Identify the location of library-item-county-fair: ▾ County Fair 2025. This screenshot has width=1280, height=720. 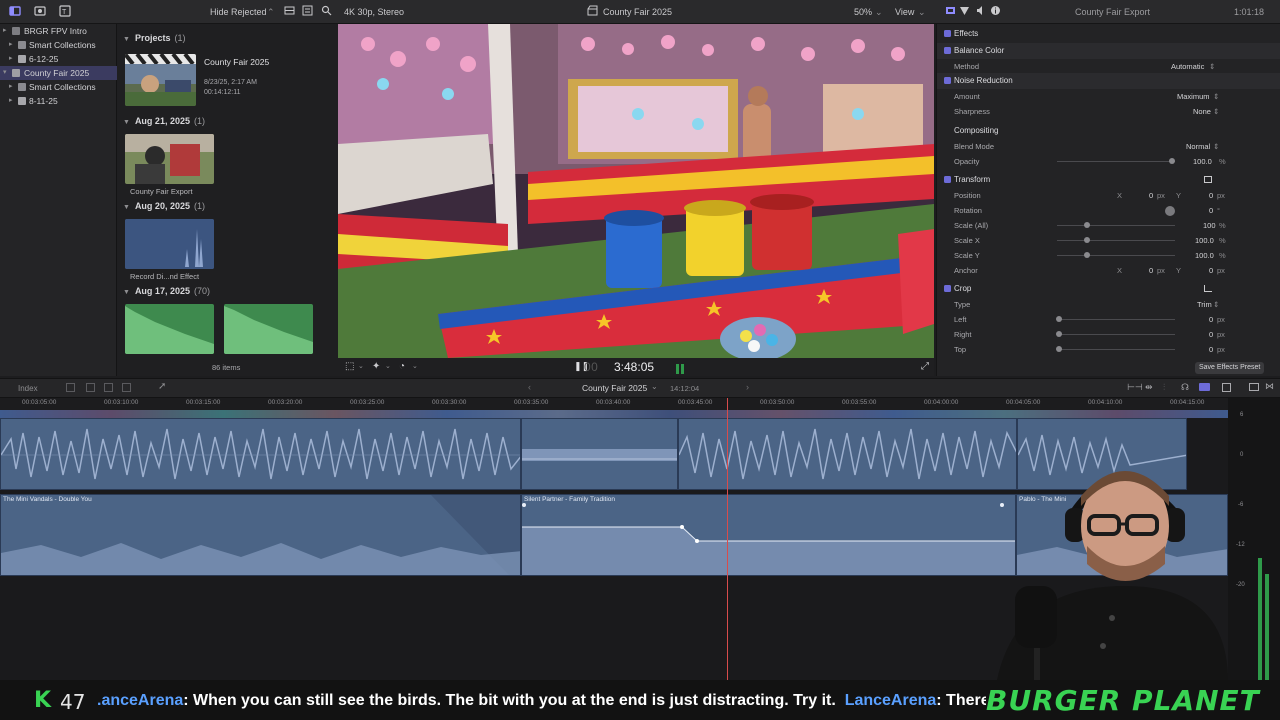
(58, 73).